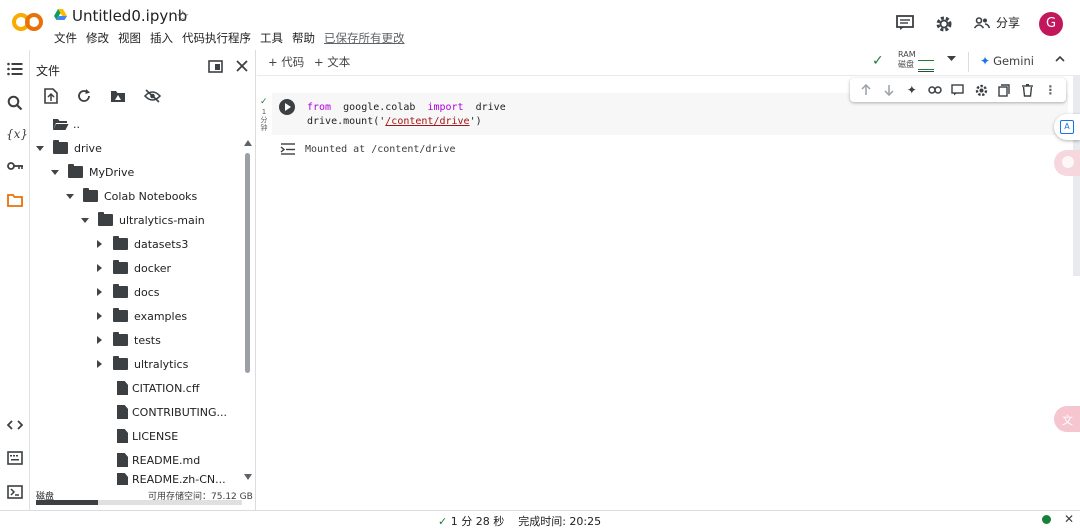 This screenshot has width=1080, height=530. What do you see at coordinates (28, 22) in the screenshot?
I see `colab-logo` at bounding box center [28, 22].